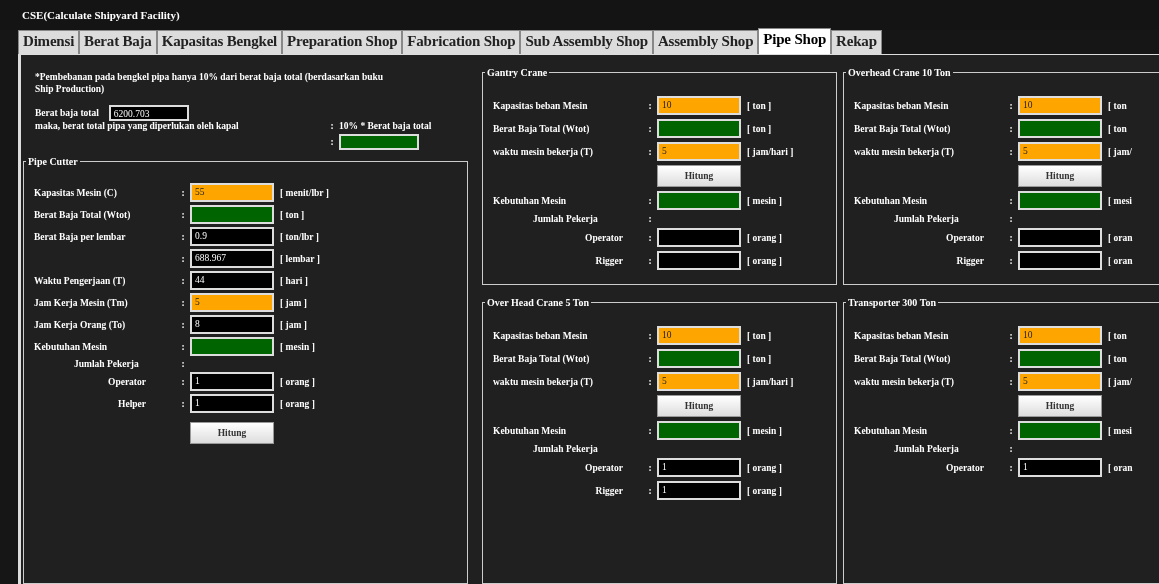 The height and width of the screenshot is (584, 1159). What do you see at coordinates (795, 41) in the screenshot?
I see `tab: Pipe Shop` at bounding box center [795, 41].